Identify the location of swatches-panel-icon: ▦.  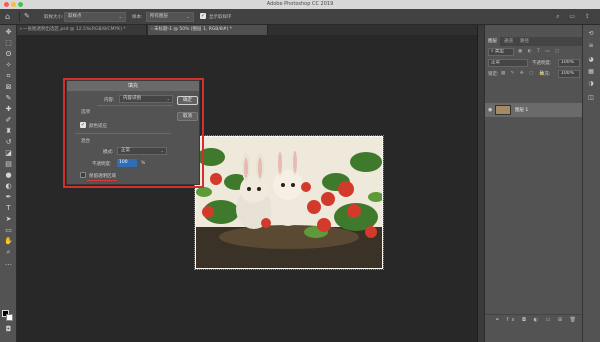
(591, 72).